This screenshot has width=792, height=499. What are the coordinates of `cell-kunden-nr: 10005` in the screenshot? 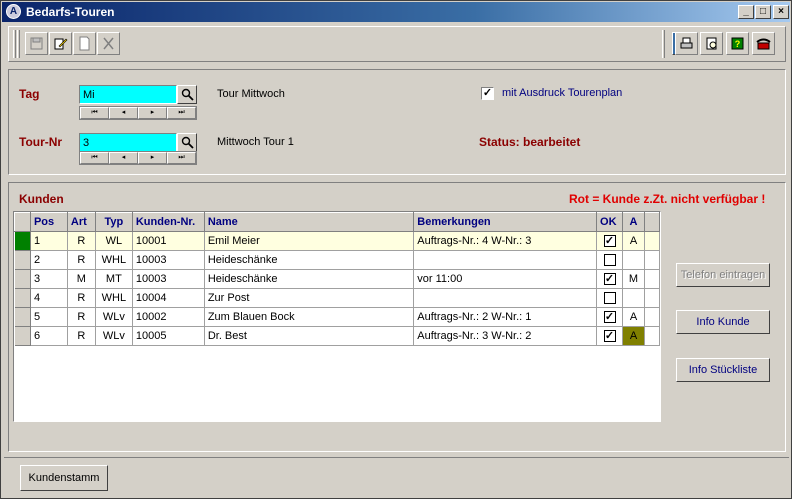 It's located at (168, 336).